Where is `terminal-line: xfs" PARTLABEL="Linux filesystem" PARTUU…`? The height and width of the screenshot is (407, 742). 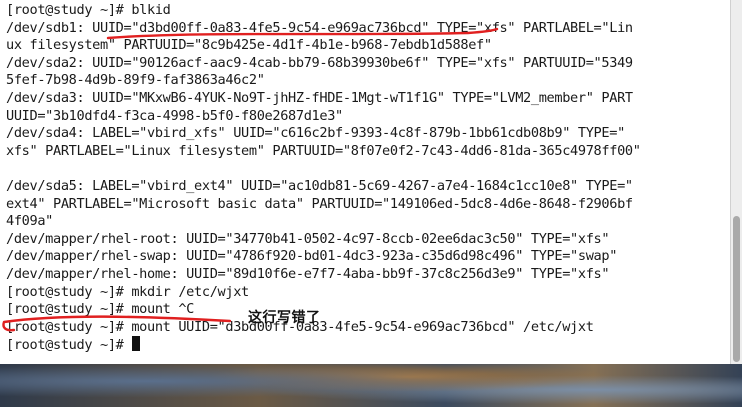
terminal-line: xfs" PARTLABEL="Linux filesystem" PARTUU… is located at coordinates (323, 150).